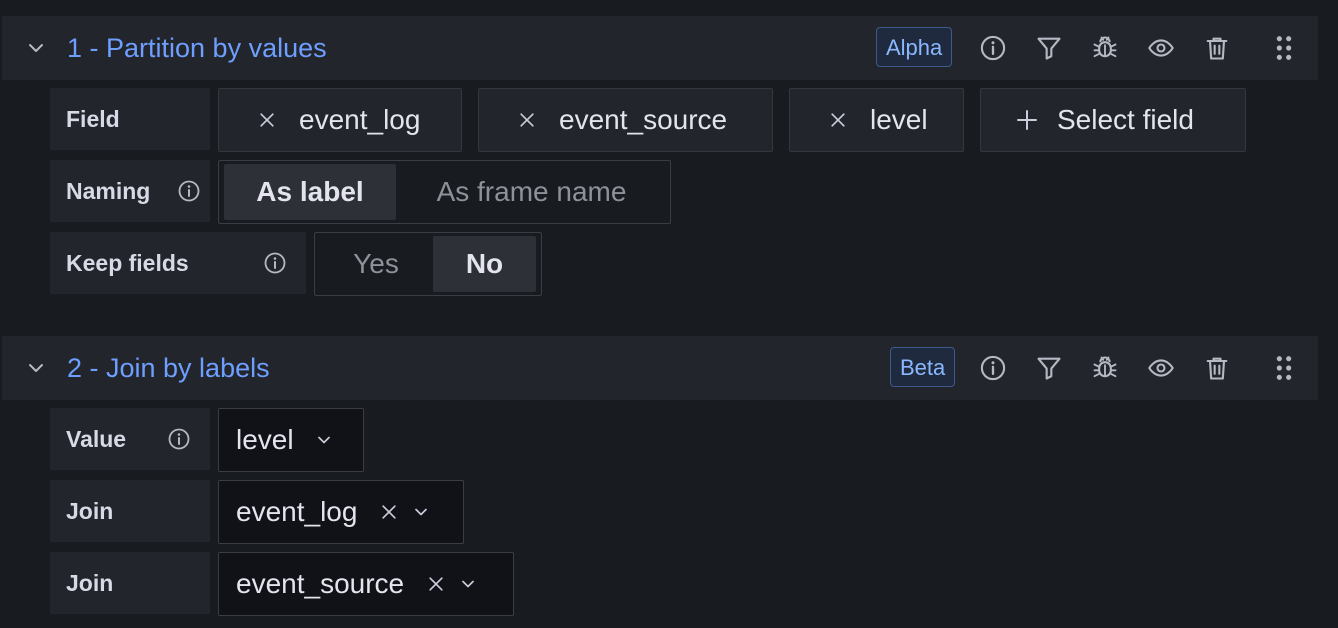  What do you see at coordinates (484, 264) in the screenshot?
I see `keep-fields-option-no: No` at bounding box center [484, 264].